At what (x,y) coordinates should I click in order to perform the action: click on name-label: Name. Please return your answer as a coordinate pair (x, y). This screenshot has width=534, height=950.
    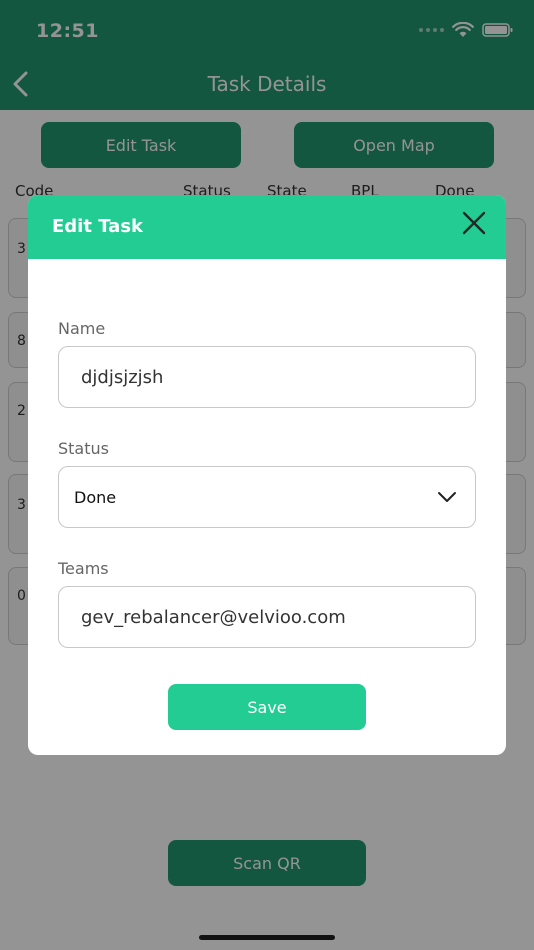
    Looking at the image, I should click on (82, 328).